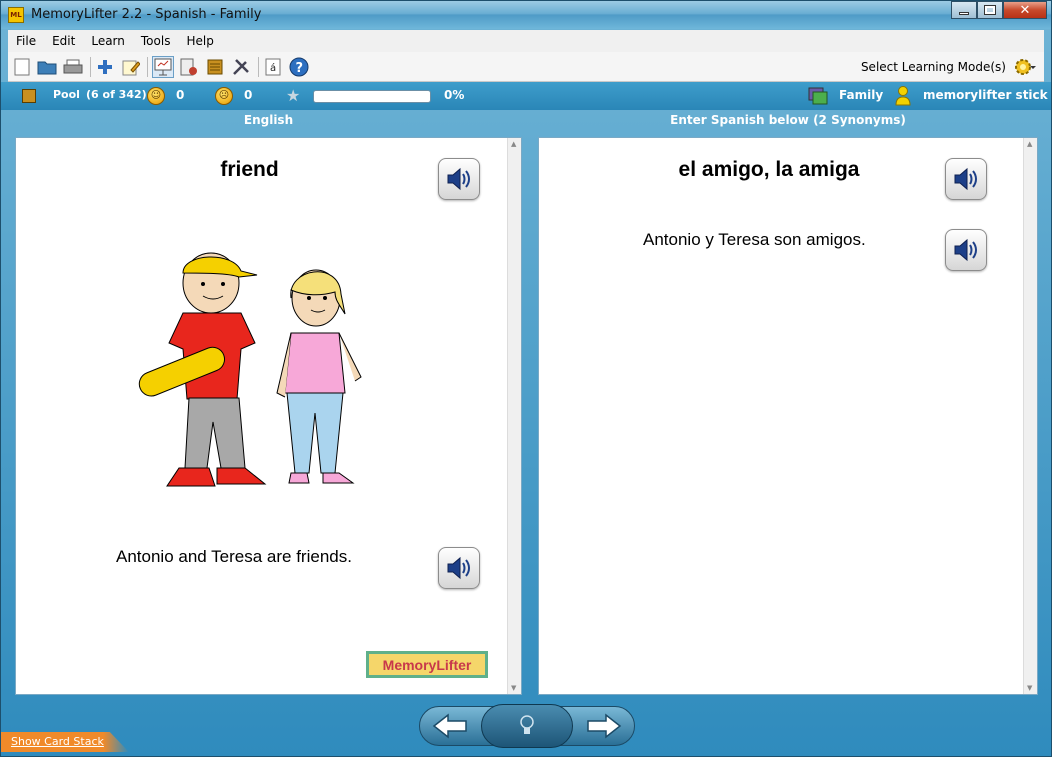  I want to click on presentation-icon, so click(163, 67).